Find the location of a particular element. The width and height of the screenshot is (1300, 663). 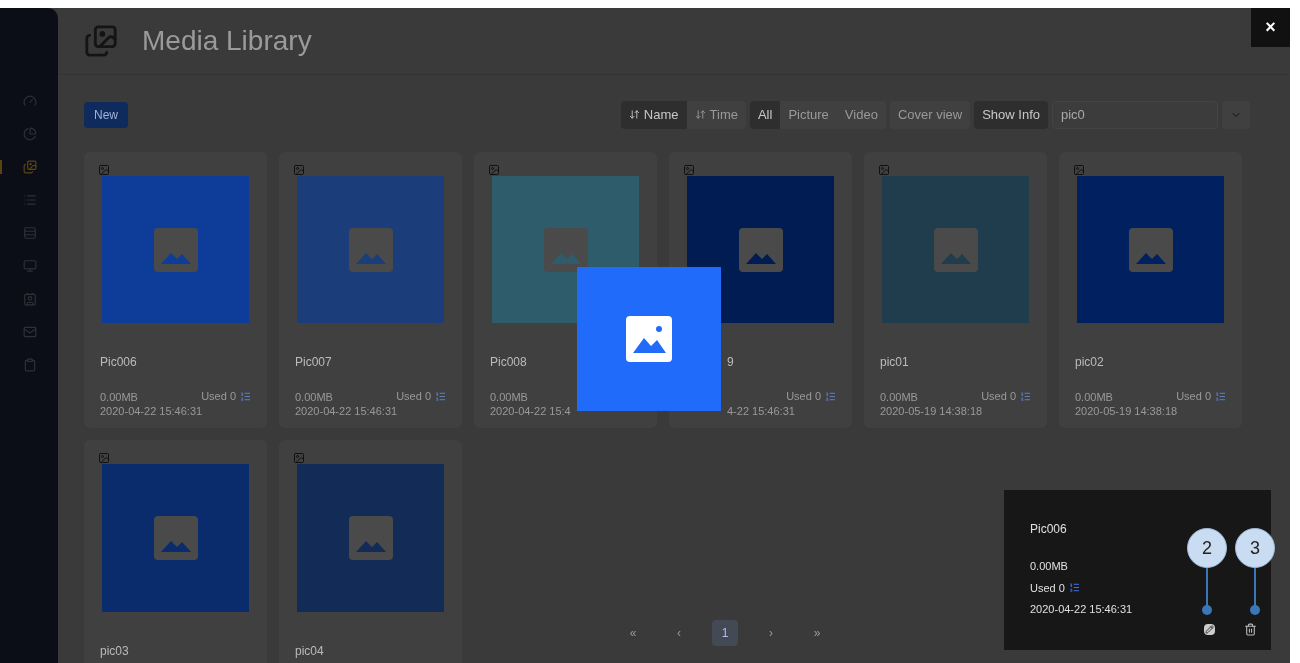

delete-icon is located at coordinates (1250, 629).